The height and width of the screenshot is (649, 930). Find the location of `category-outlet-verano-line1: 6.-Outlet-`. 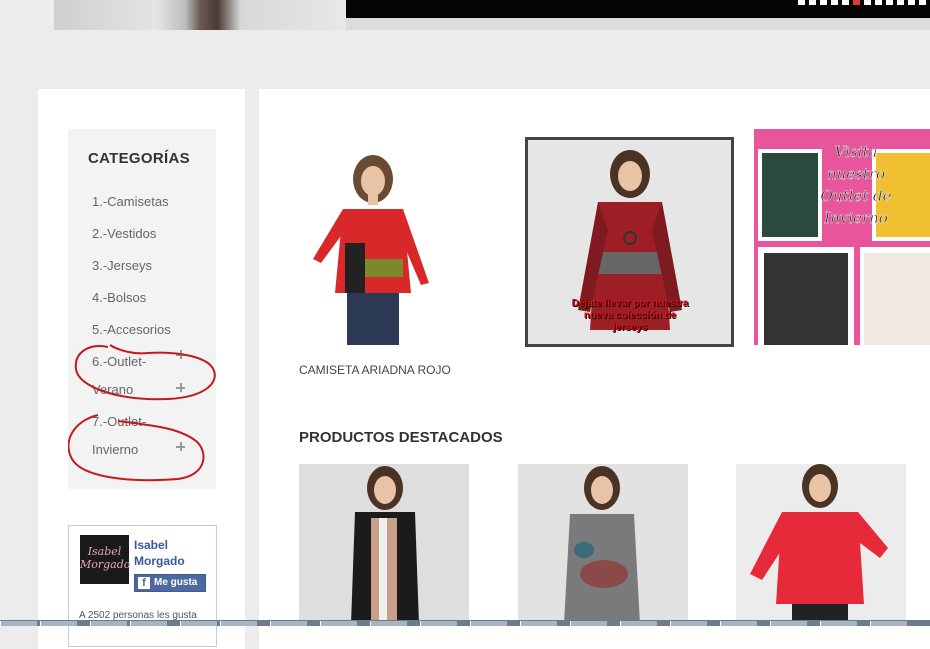

category-outlet-verano-line1: 6.-Outlet- is located at coordinates (119, 361).